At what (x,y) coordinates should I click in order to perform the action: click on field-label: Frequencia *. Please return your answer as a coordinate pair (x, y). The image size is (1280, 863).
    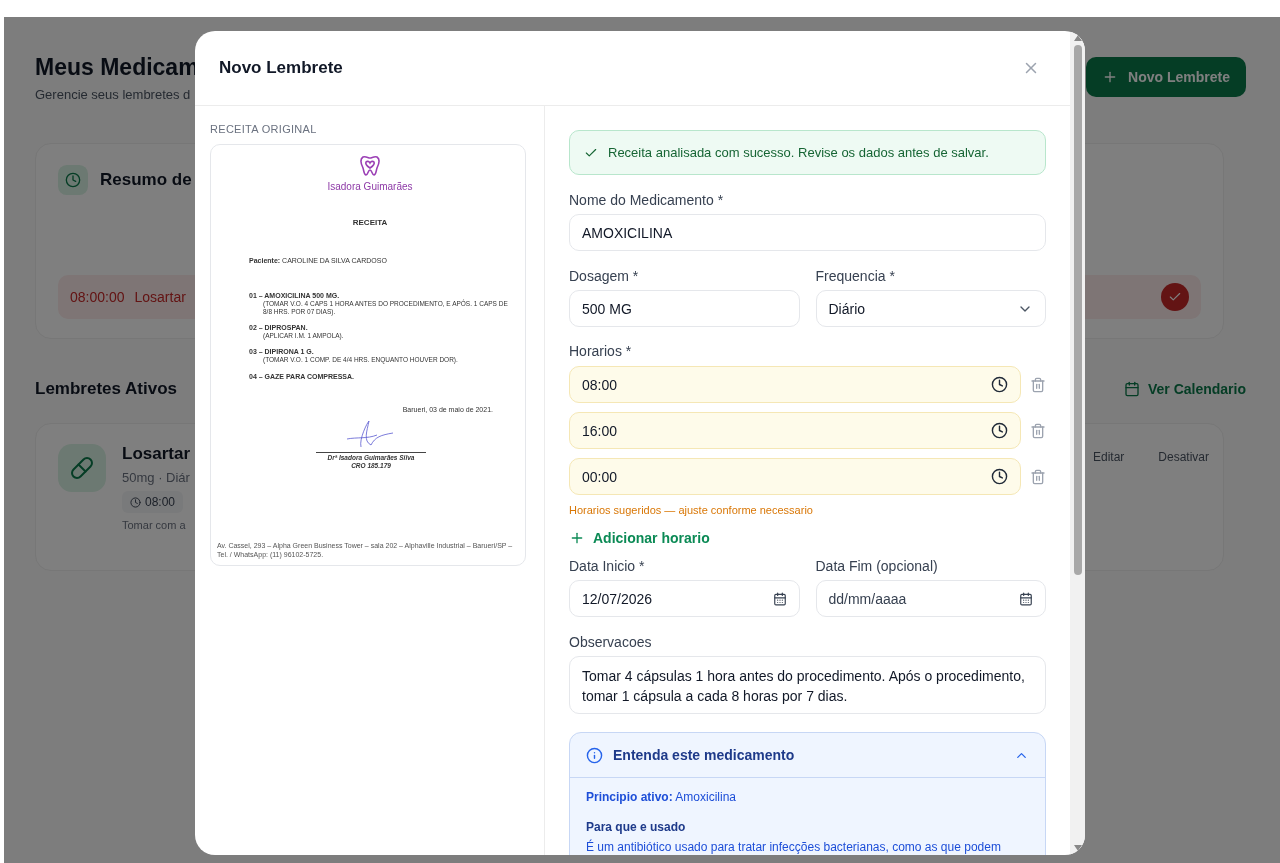
    Looking at the image, I should click on (855, 276).